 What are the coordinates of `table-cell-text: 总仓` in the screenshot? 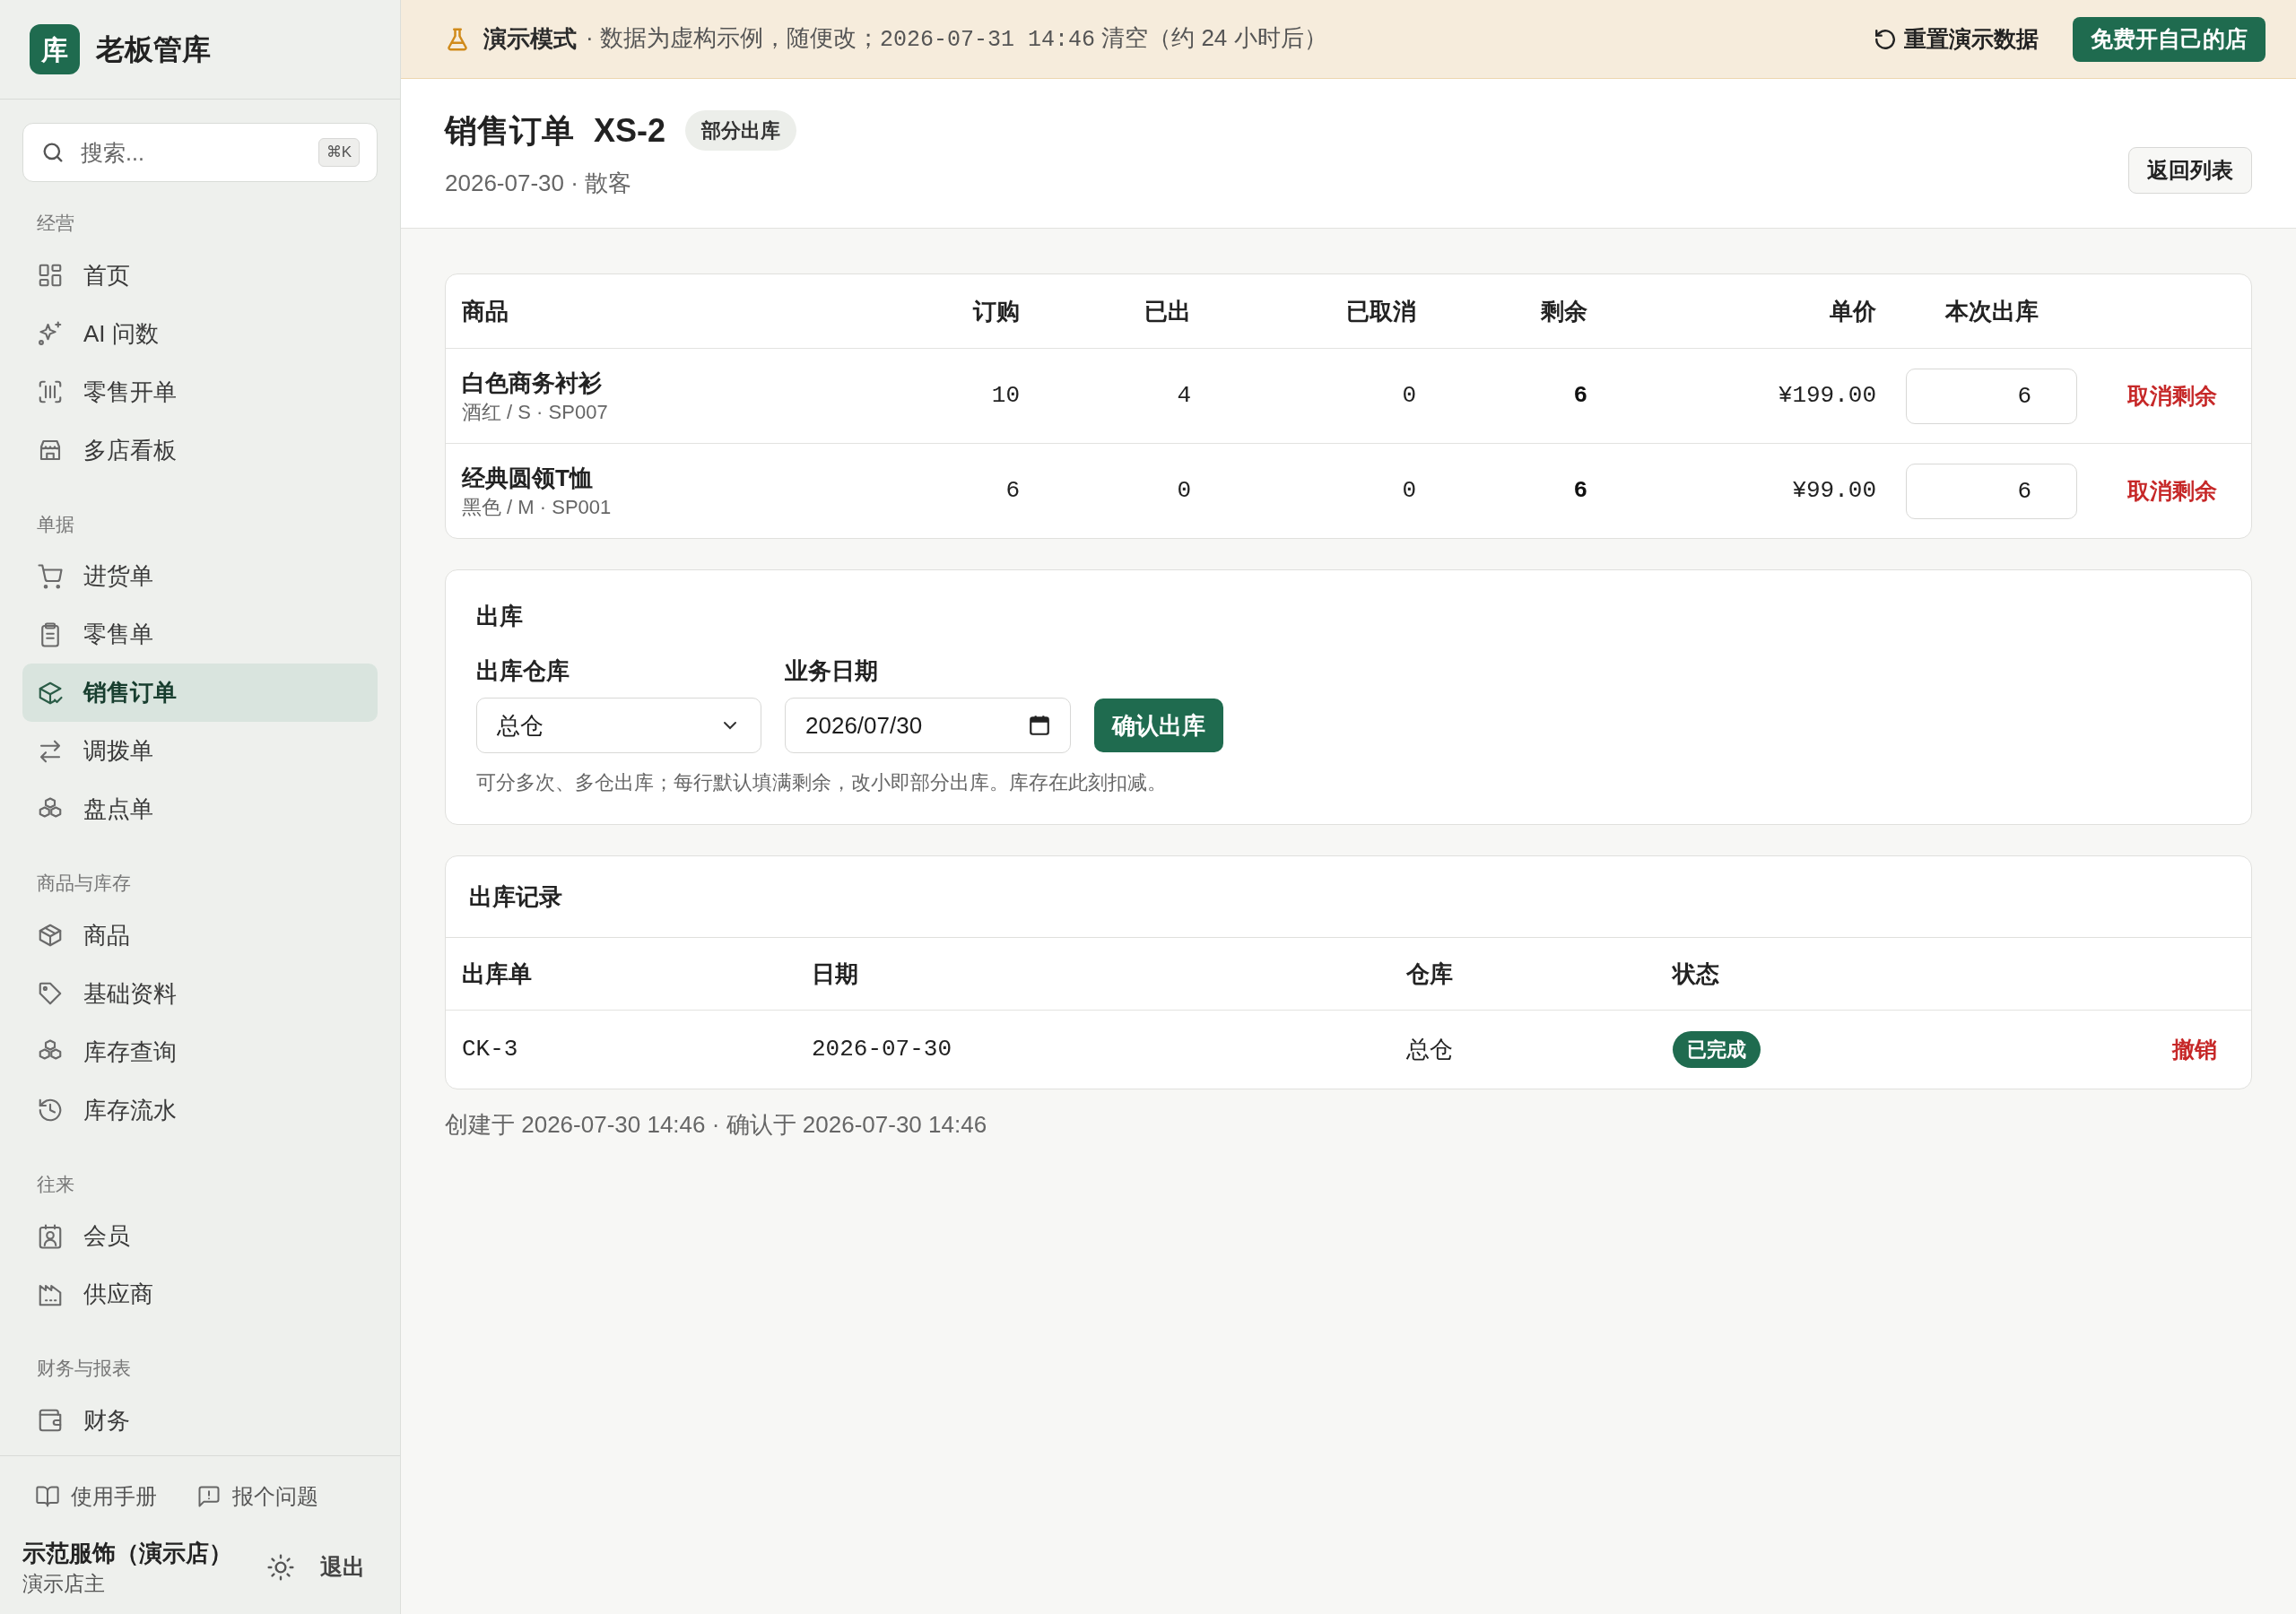 It's located at (1430, 1049).